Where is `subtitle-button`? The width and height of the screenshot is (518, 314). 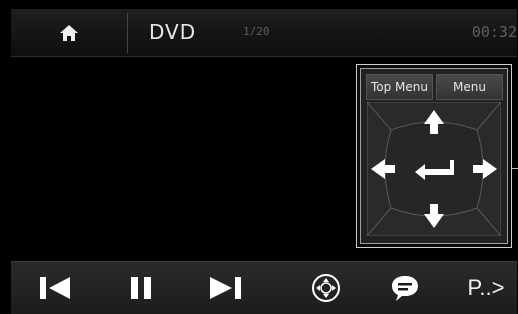
subtitle-button is located at coordinates (405, 288).